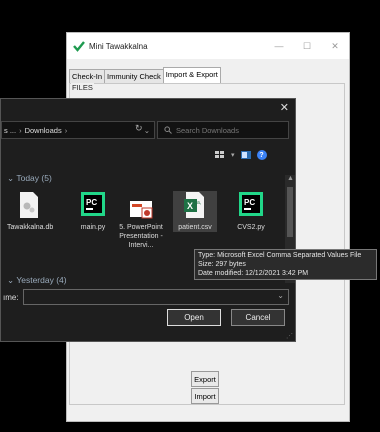 Image resolution: width=380 pixels, height=432 pixels. I want to click on scrollbar-thumb, so click(290, 212).